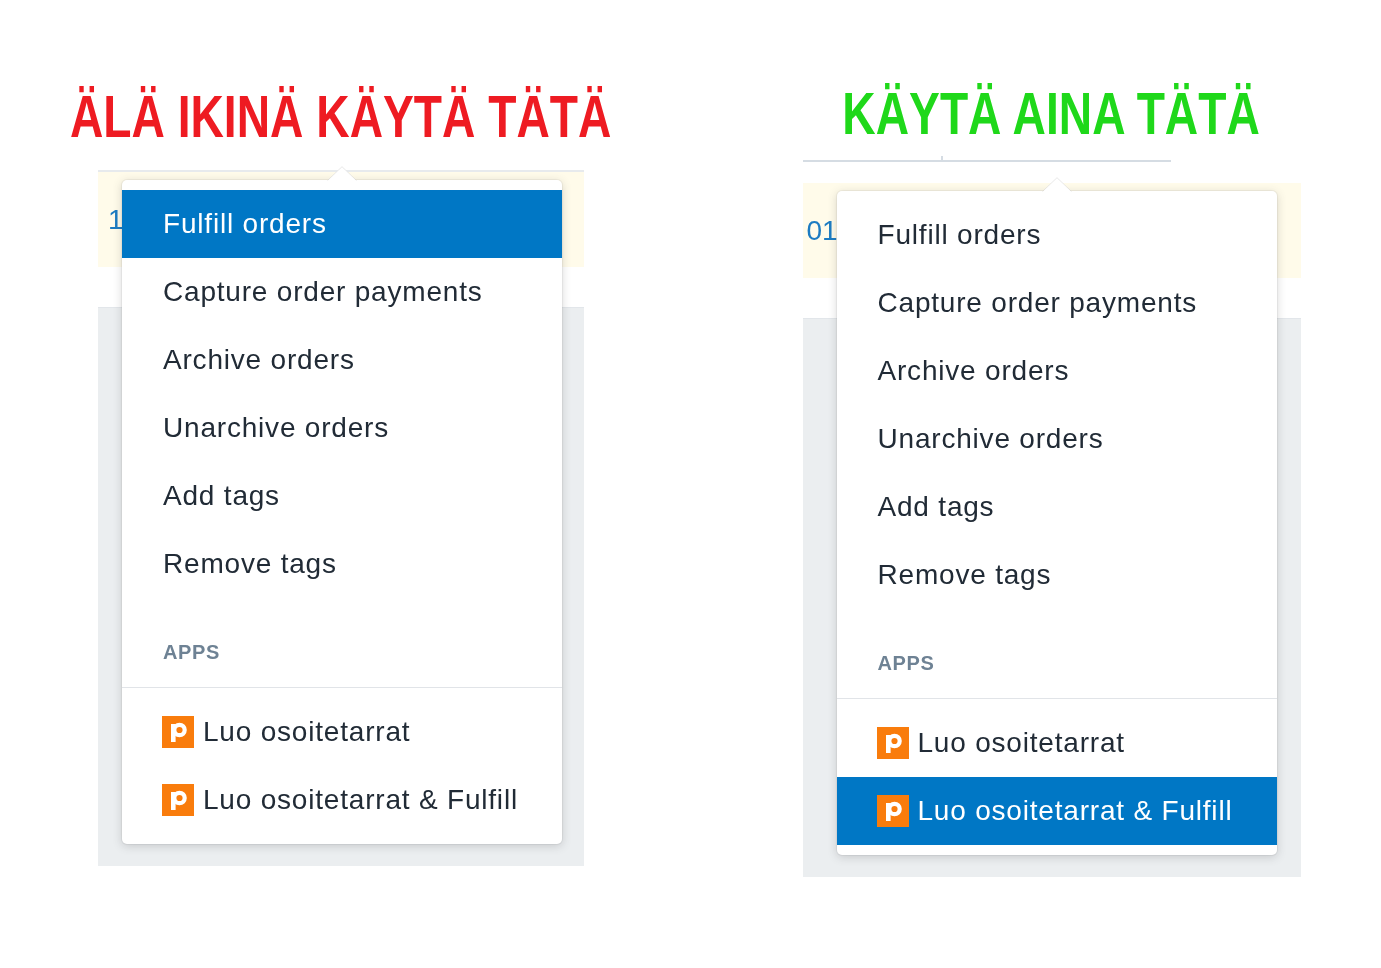  What do you see at coordinates (111, 219) in the screenshot?
I see `order-number-link: 1` at bounding box center [111, 219].